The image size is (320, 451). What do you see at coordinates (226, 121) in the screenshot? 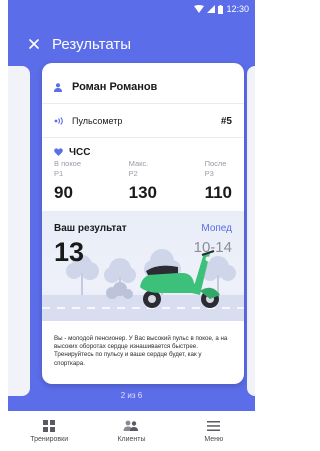
I see `sensor-number: #5` at bounding box center [226, 121].